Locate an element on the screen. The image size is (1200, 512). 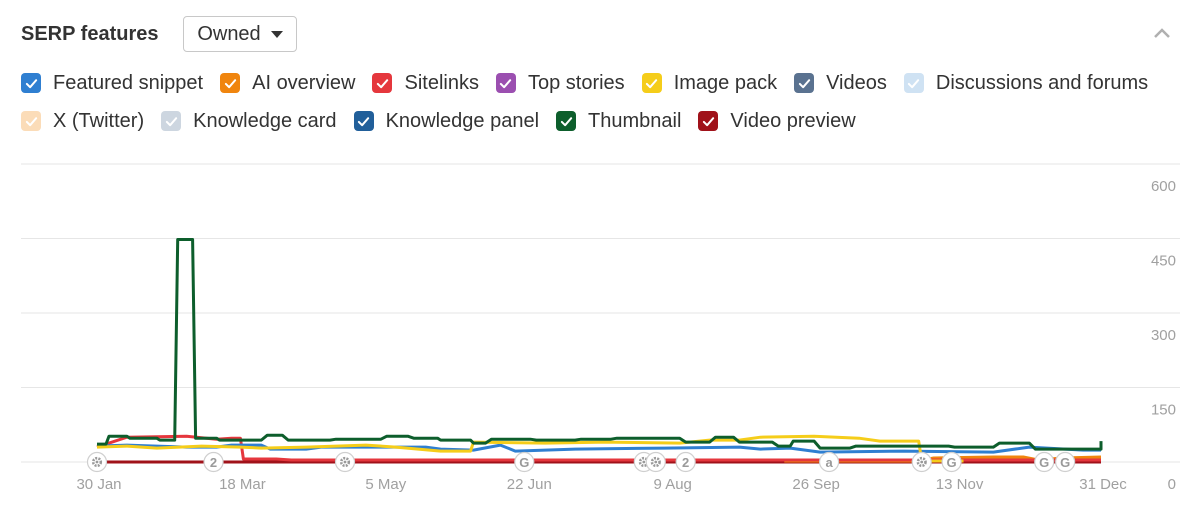
x-tick-label: 31 Dec is located at coordinates (1103, 484).